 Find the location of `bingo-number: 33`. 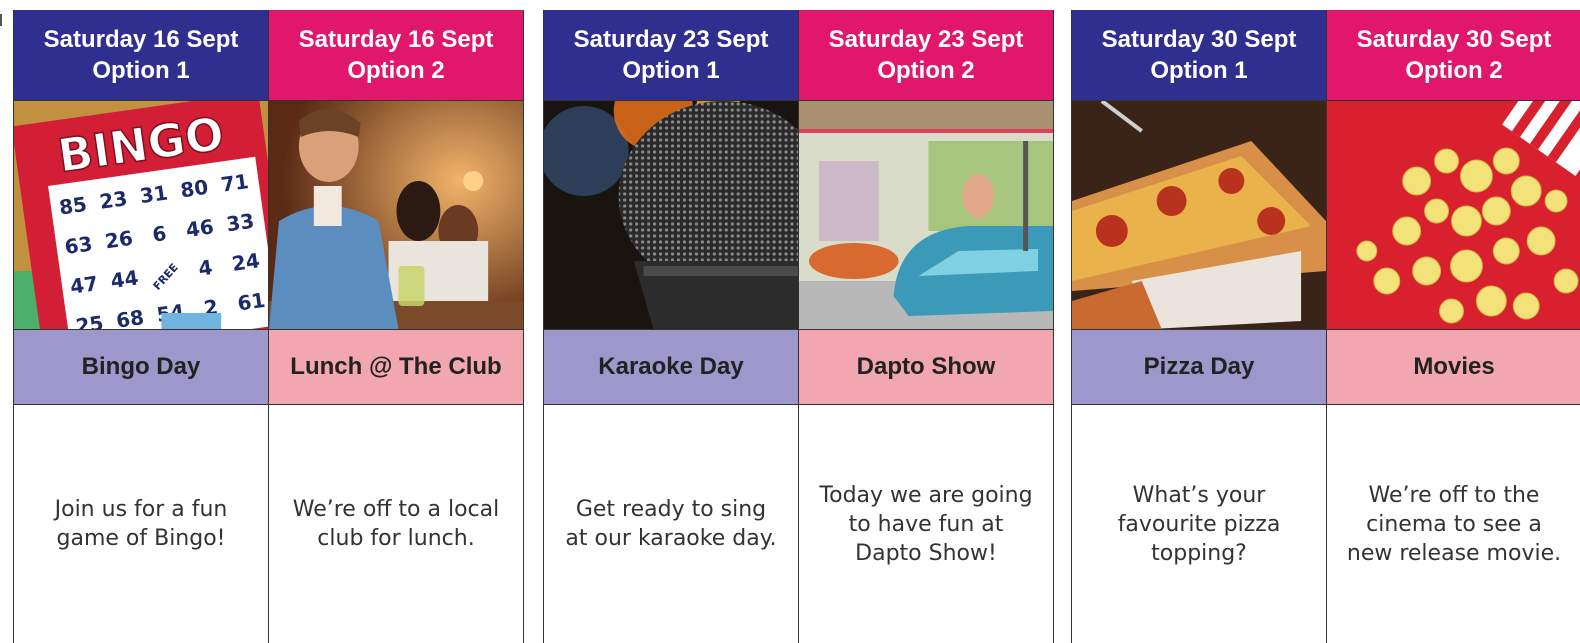

bingo-number: 33 is located at coordinates (240, 223).